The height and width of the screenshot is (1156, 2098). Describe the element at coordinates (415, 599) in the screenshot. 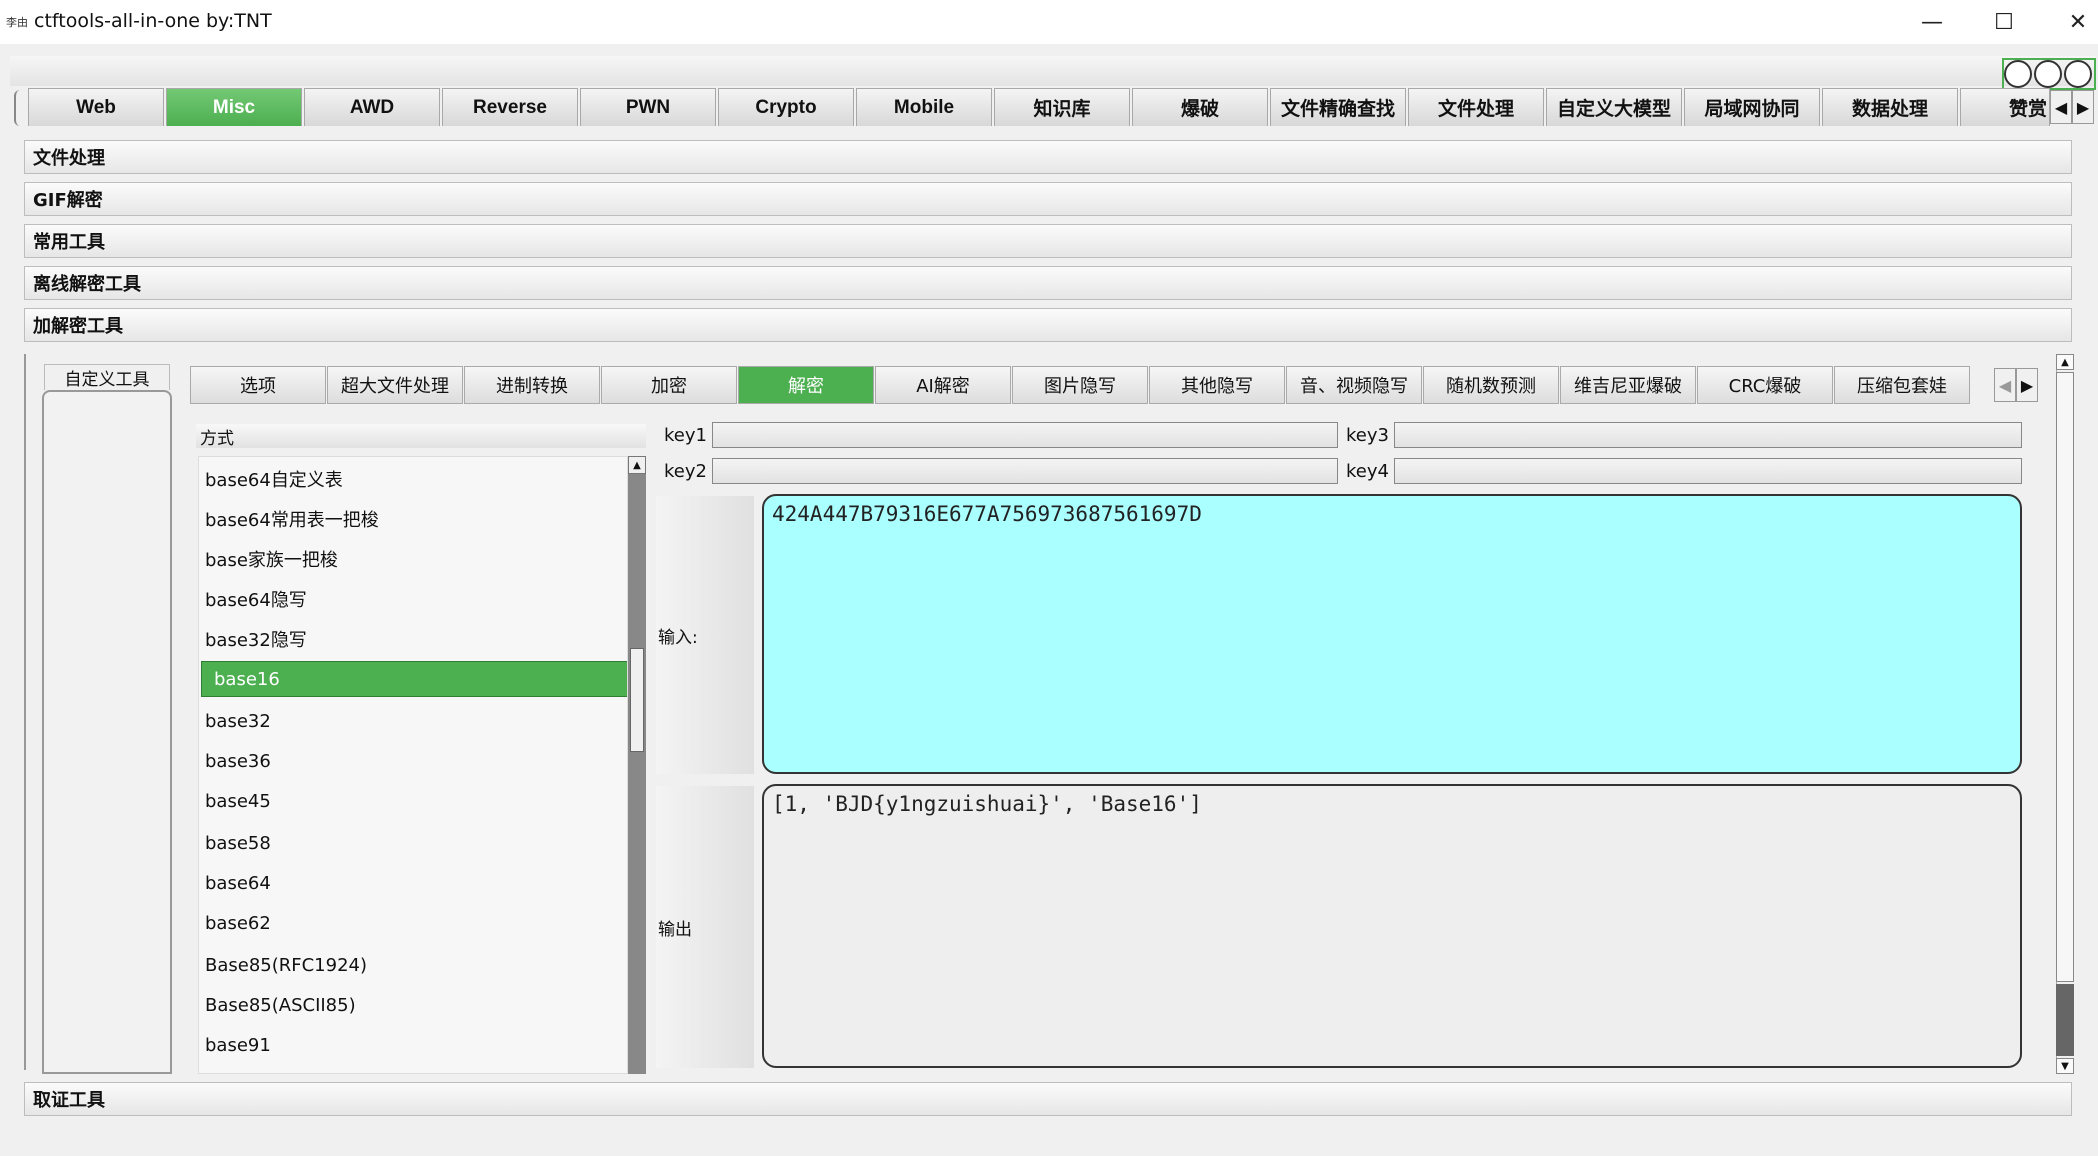

I see `list-item: base64隐写` at that location.